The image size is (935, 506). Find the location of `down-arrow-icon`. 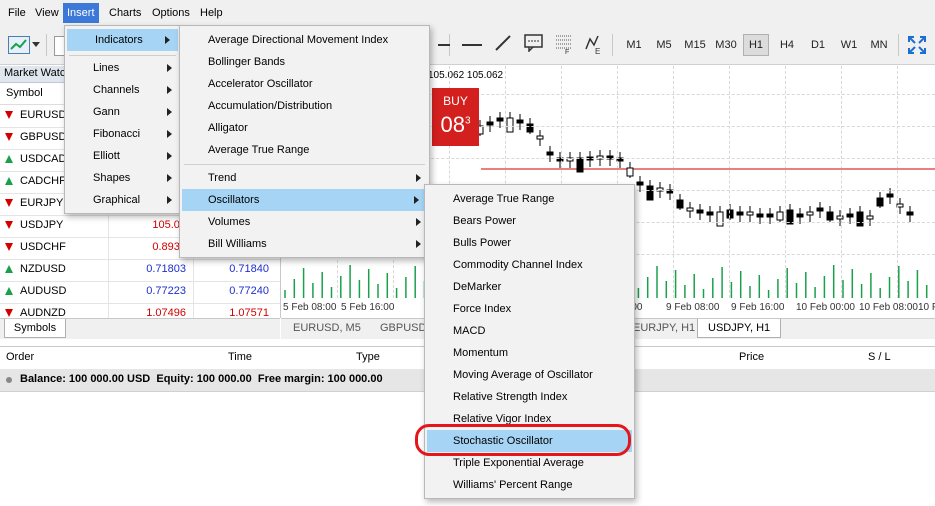

down-arrow-icon is located at coordinates (9, 203).